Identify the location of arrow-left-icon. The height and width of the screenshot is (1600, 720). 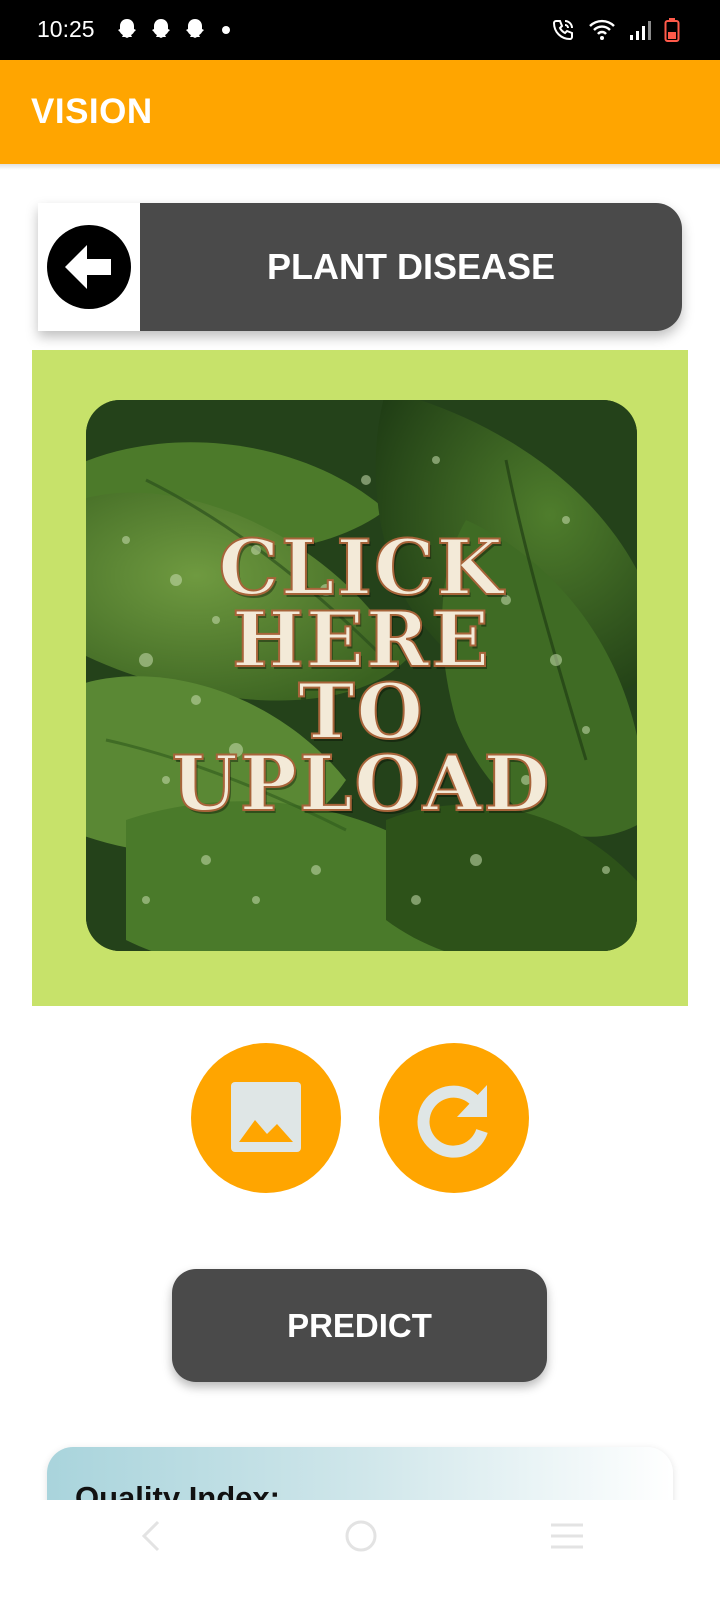
(88, 267).